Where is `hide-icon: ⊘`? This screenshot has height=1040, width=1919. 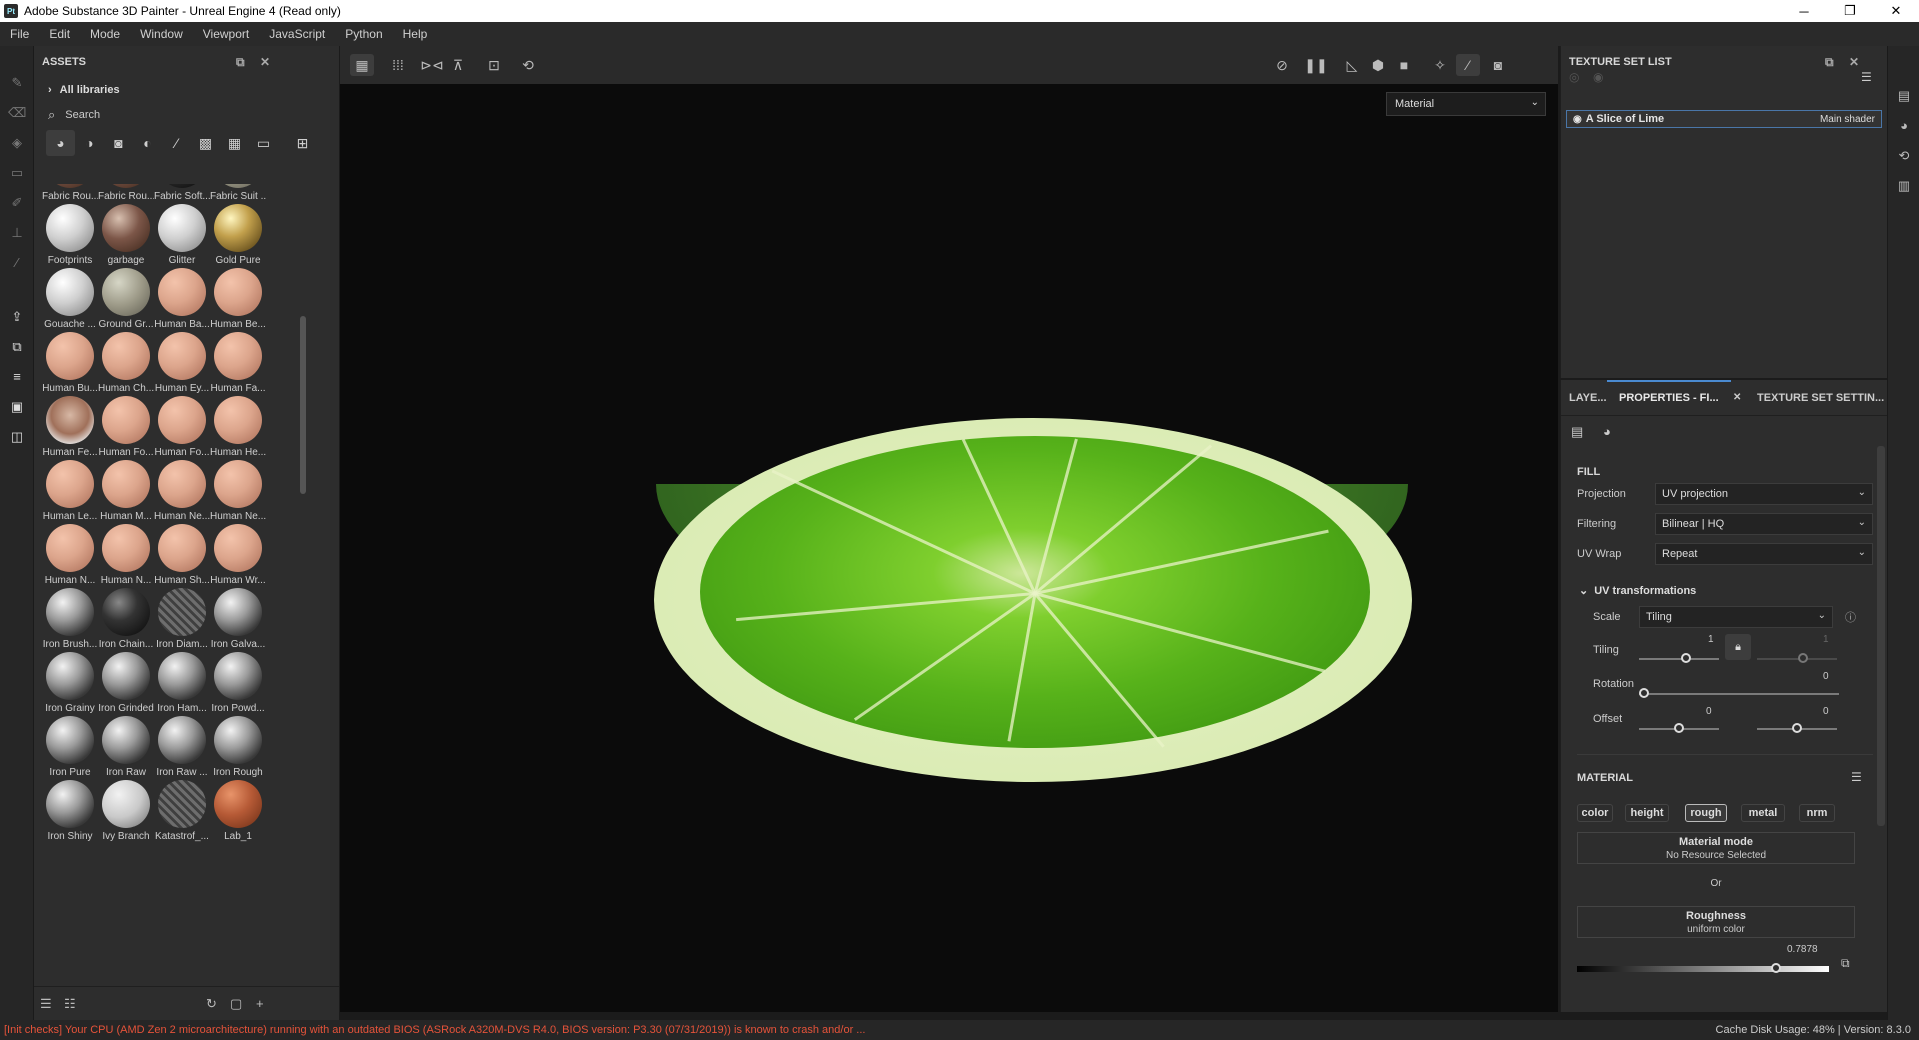 hide-icon: ⊘ is located at coordinates (1282, 65).